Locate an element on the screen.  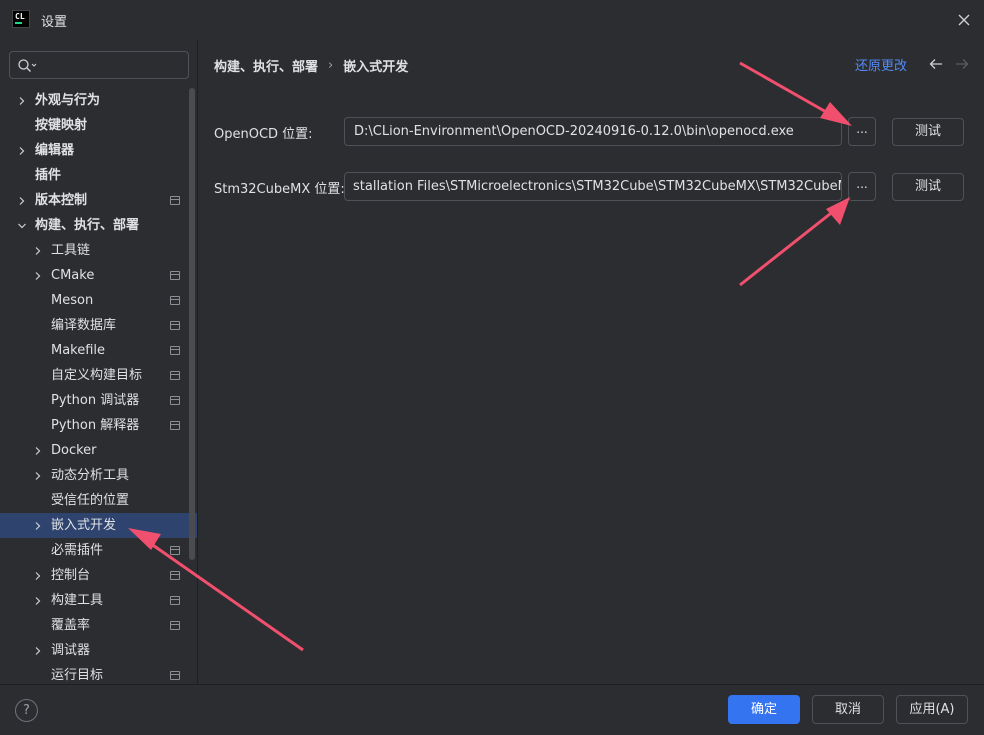
breadcrumb: 构建、执行、部署 › 嵌入式开发 is located at coordinates (311, 65).